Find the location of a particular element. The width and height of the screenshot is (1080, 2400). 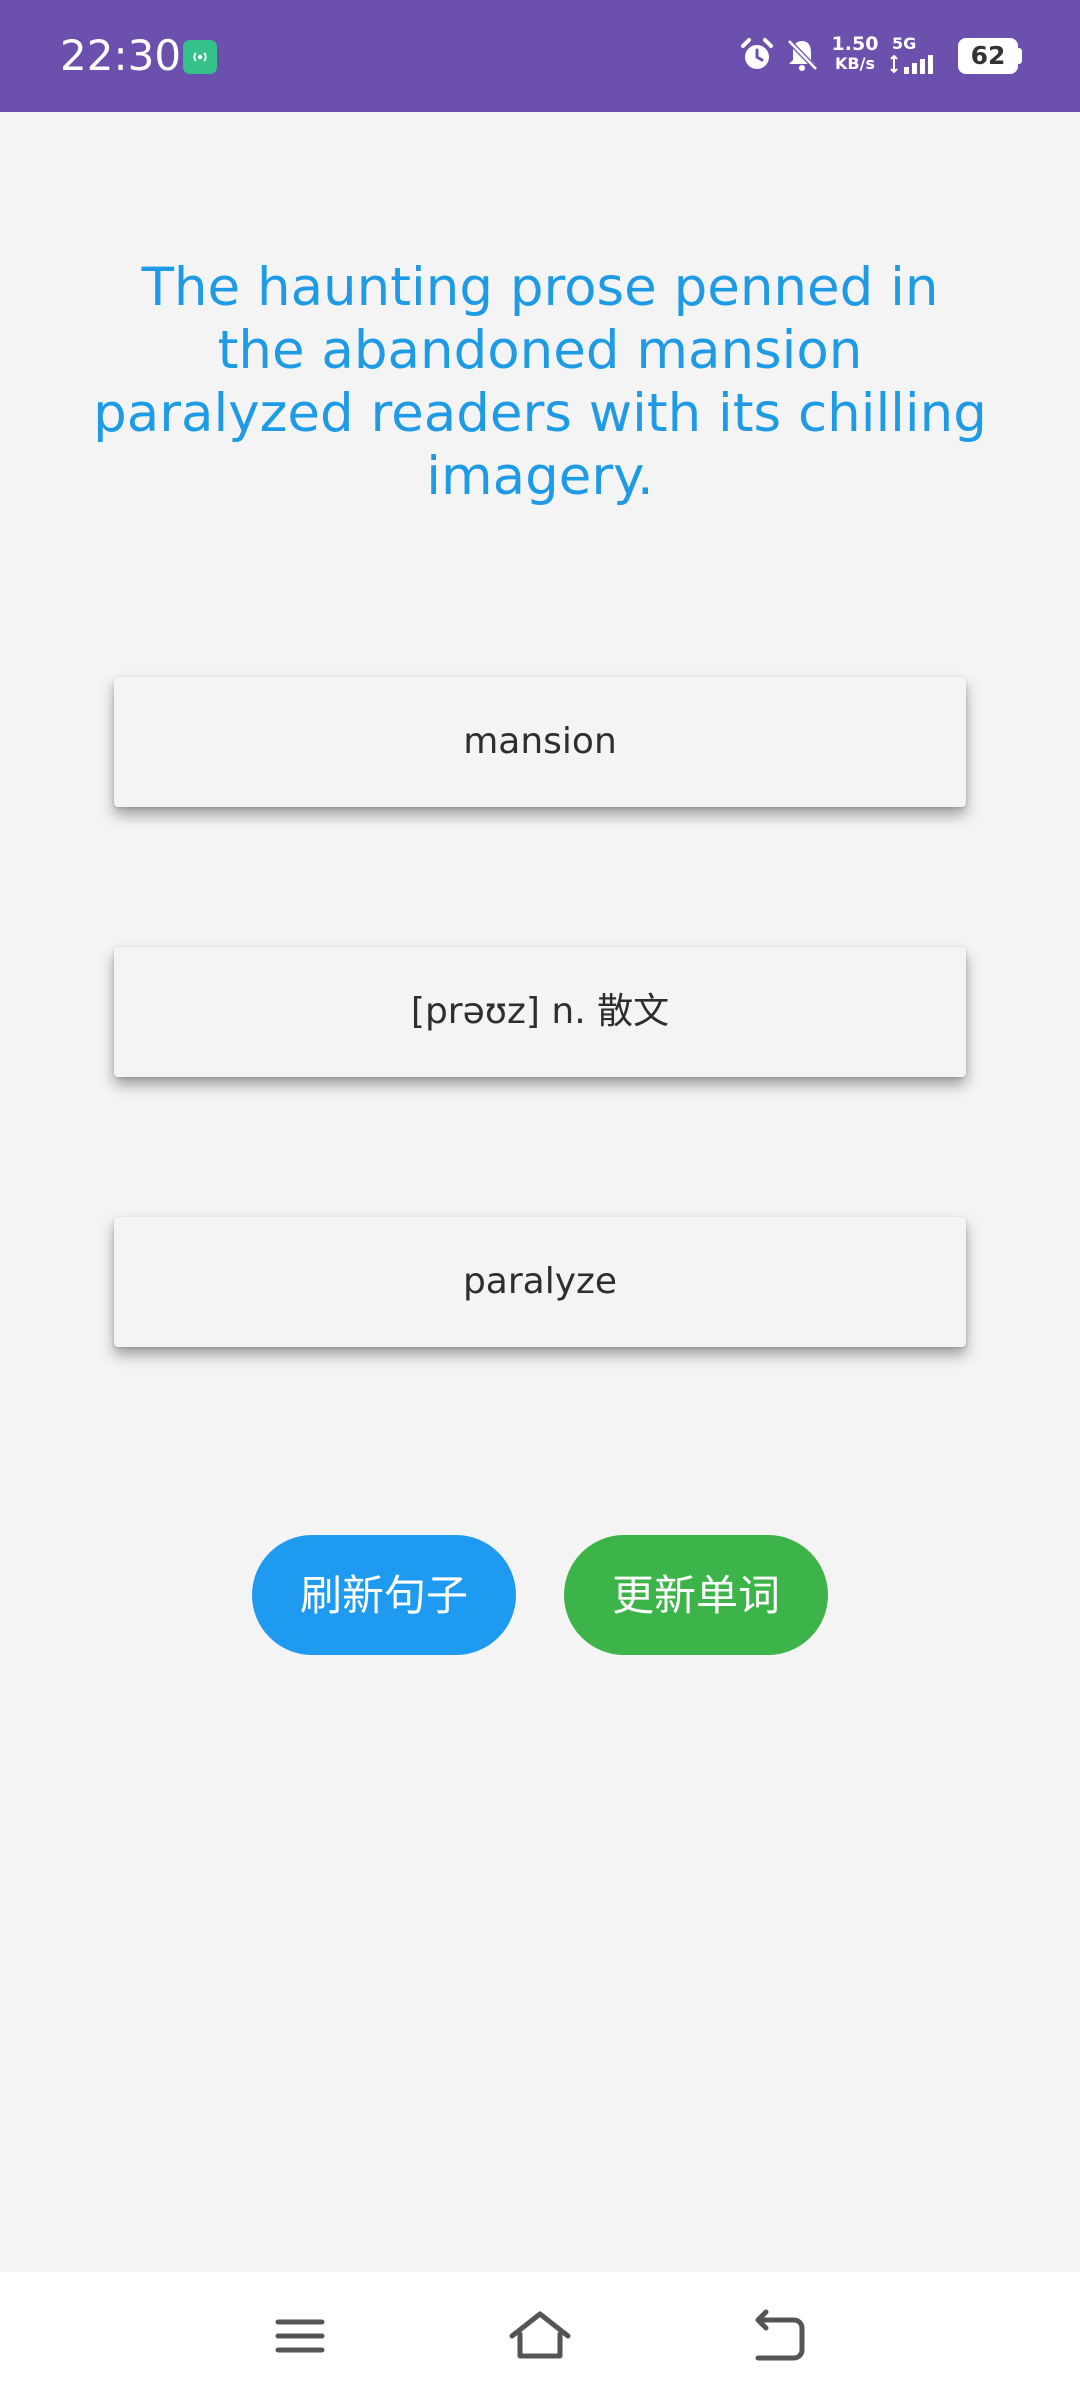

nav-menu-button is located at coordinates (300, 2336).